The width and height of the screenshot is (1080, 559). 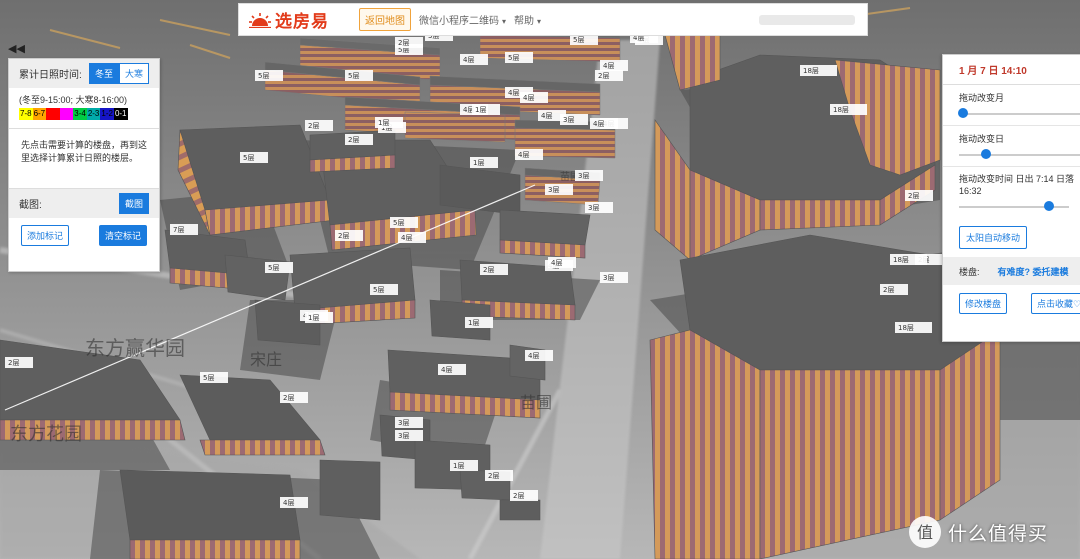 I want to click on clear-marks-button: 清空标记, so click(x=122, y=235).